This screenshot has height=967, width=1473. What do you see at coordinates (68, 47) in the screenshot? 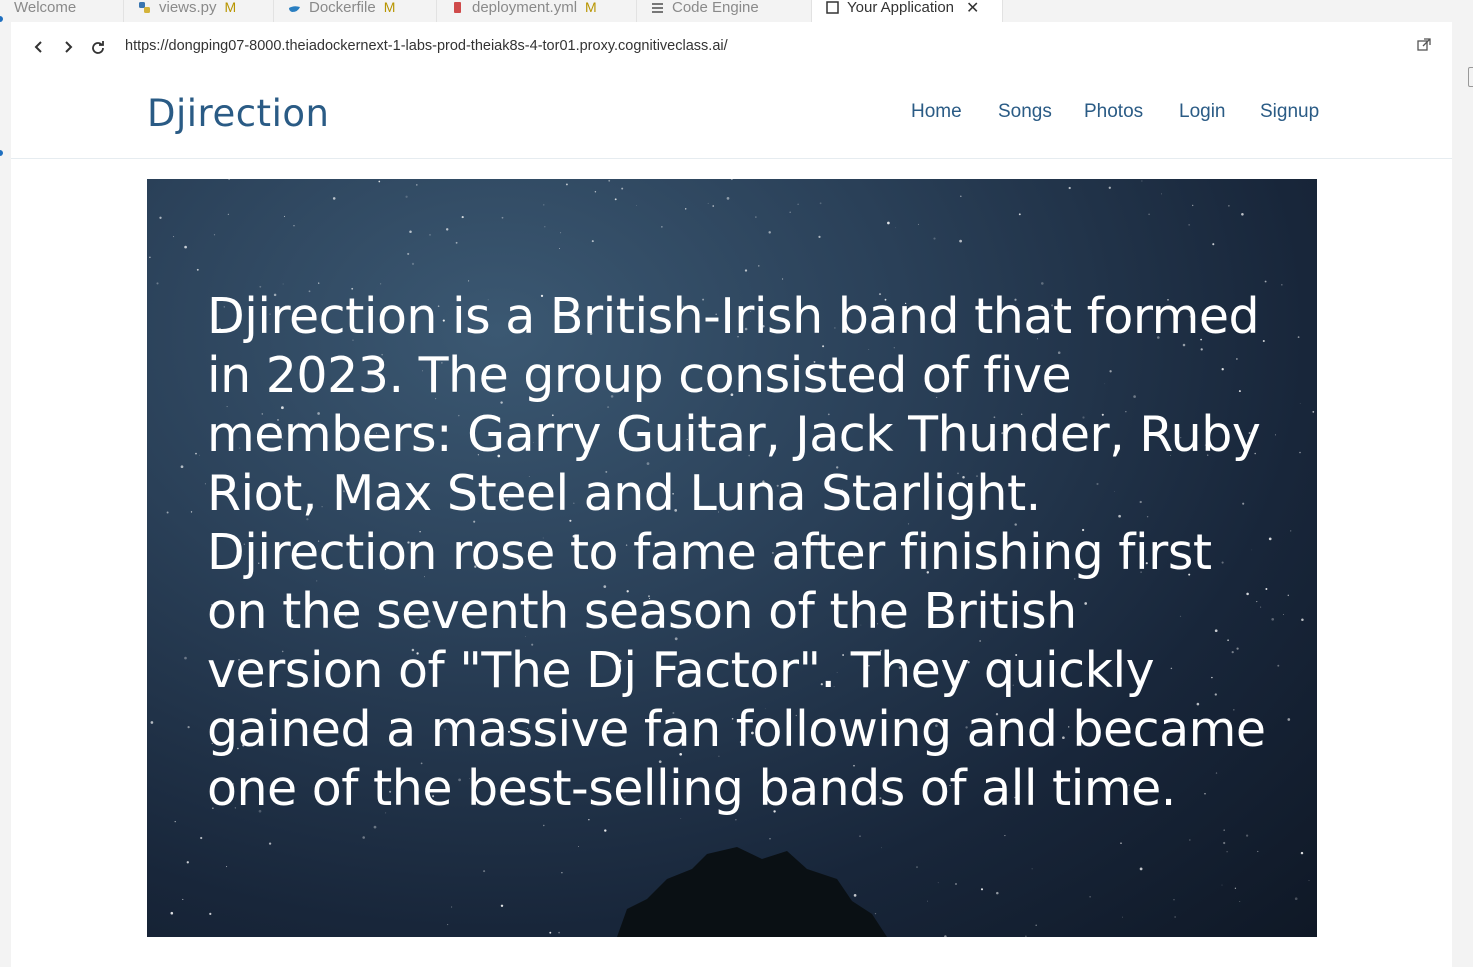
I see `forward-button` at bounding box center [68, 47].